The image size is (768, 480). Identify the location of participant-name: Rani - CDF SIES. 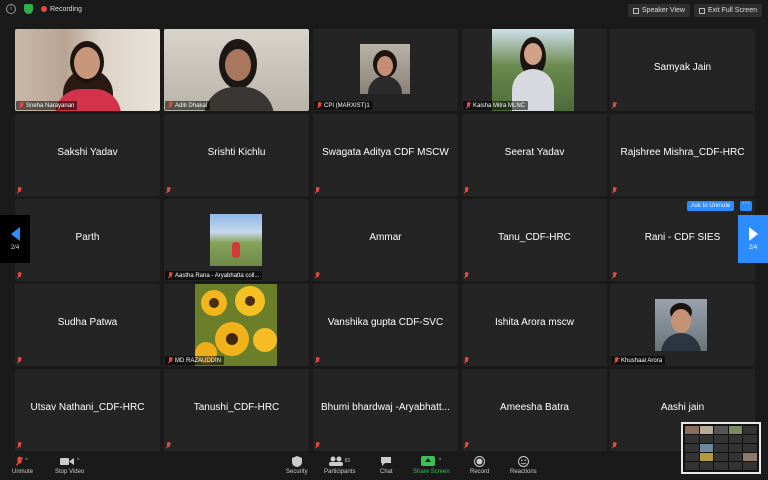
(682, 237).